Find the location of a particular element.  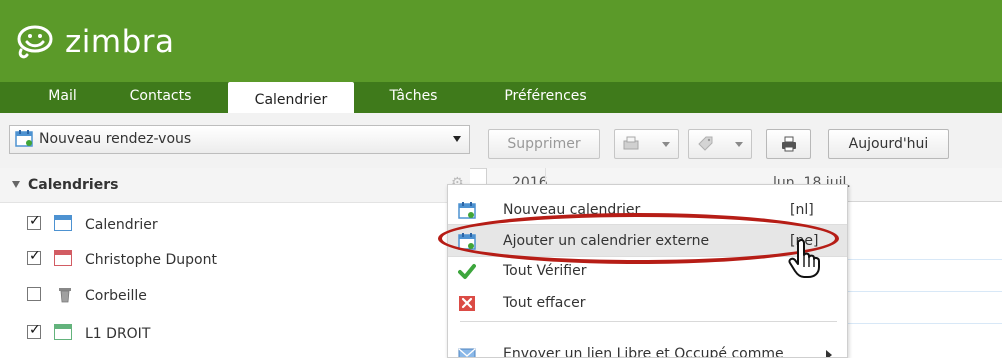

menu-item-label: Envoyer un lien Libre et Occupé comme is located at coordinates (643, 352).